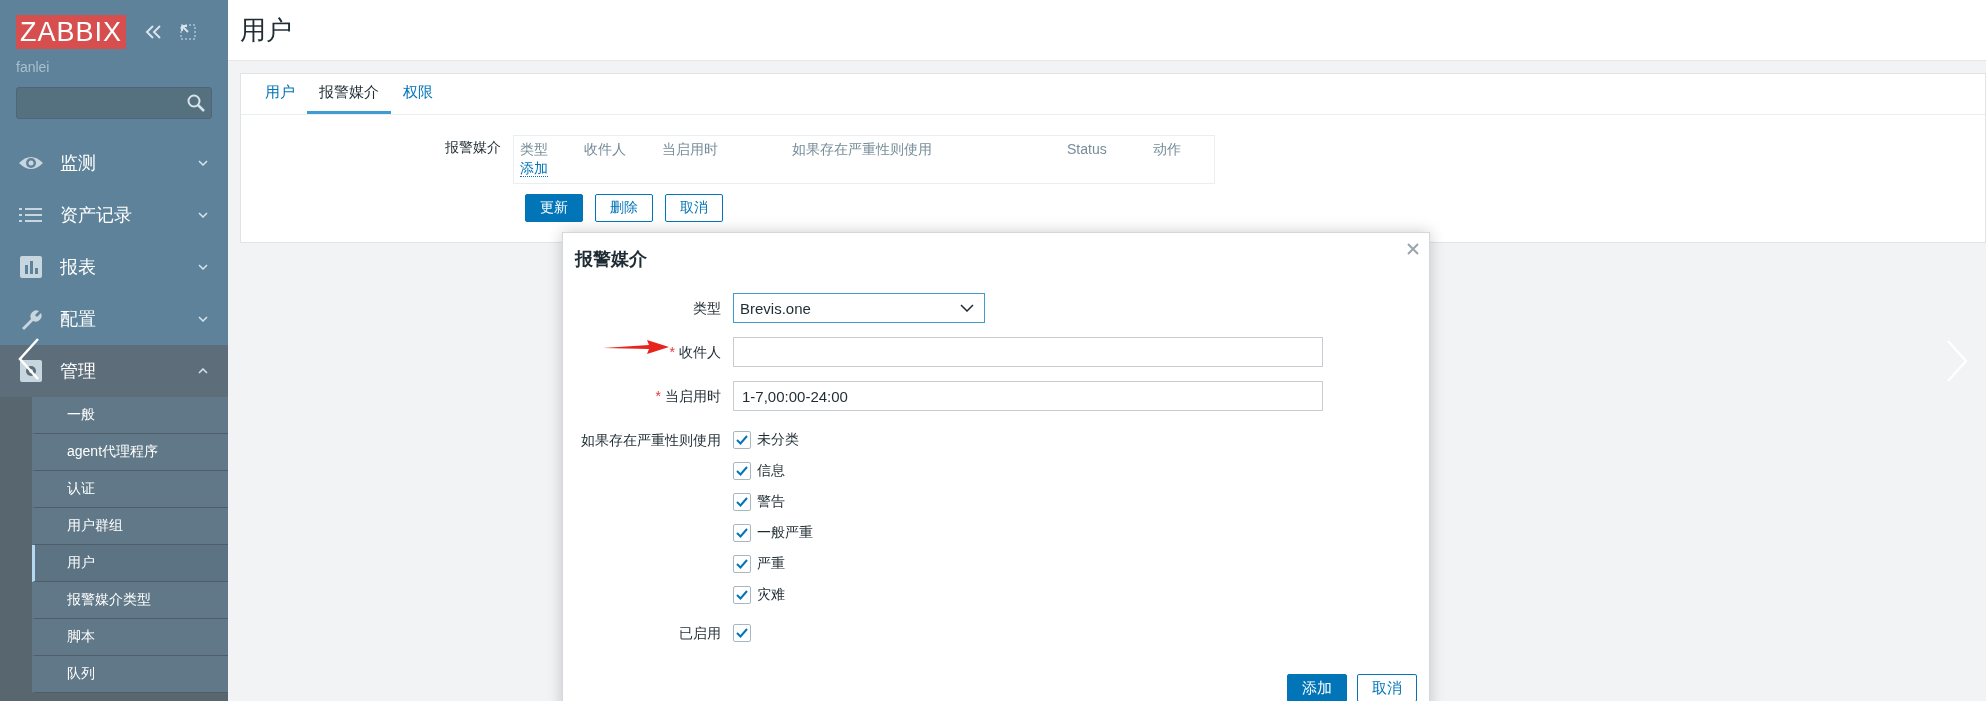  I want to click on type-select: Brevis.one, so click(859, 308).